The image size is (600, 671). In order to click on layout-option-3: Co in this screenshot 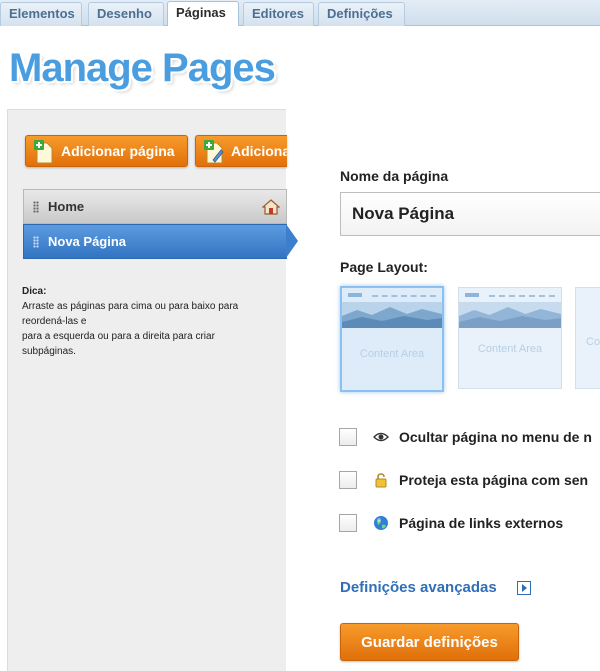, I will do `click(587, 338)`.